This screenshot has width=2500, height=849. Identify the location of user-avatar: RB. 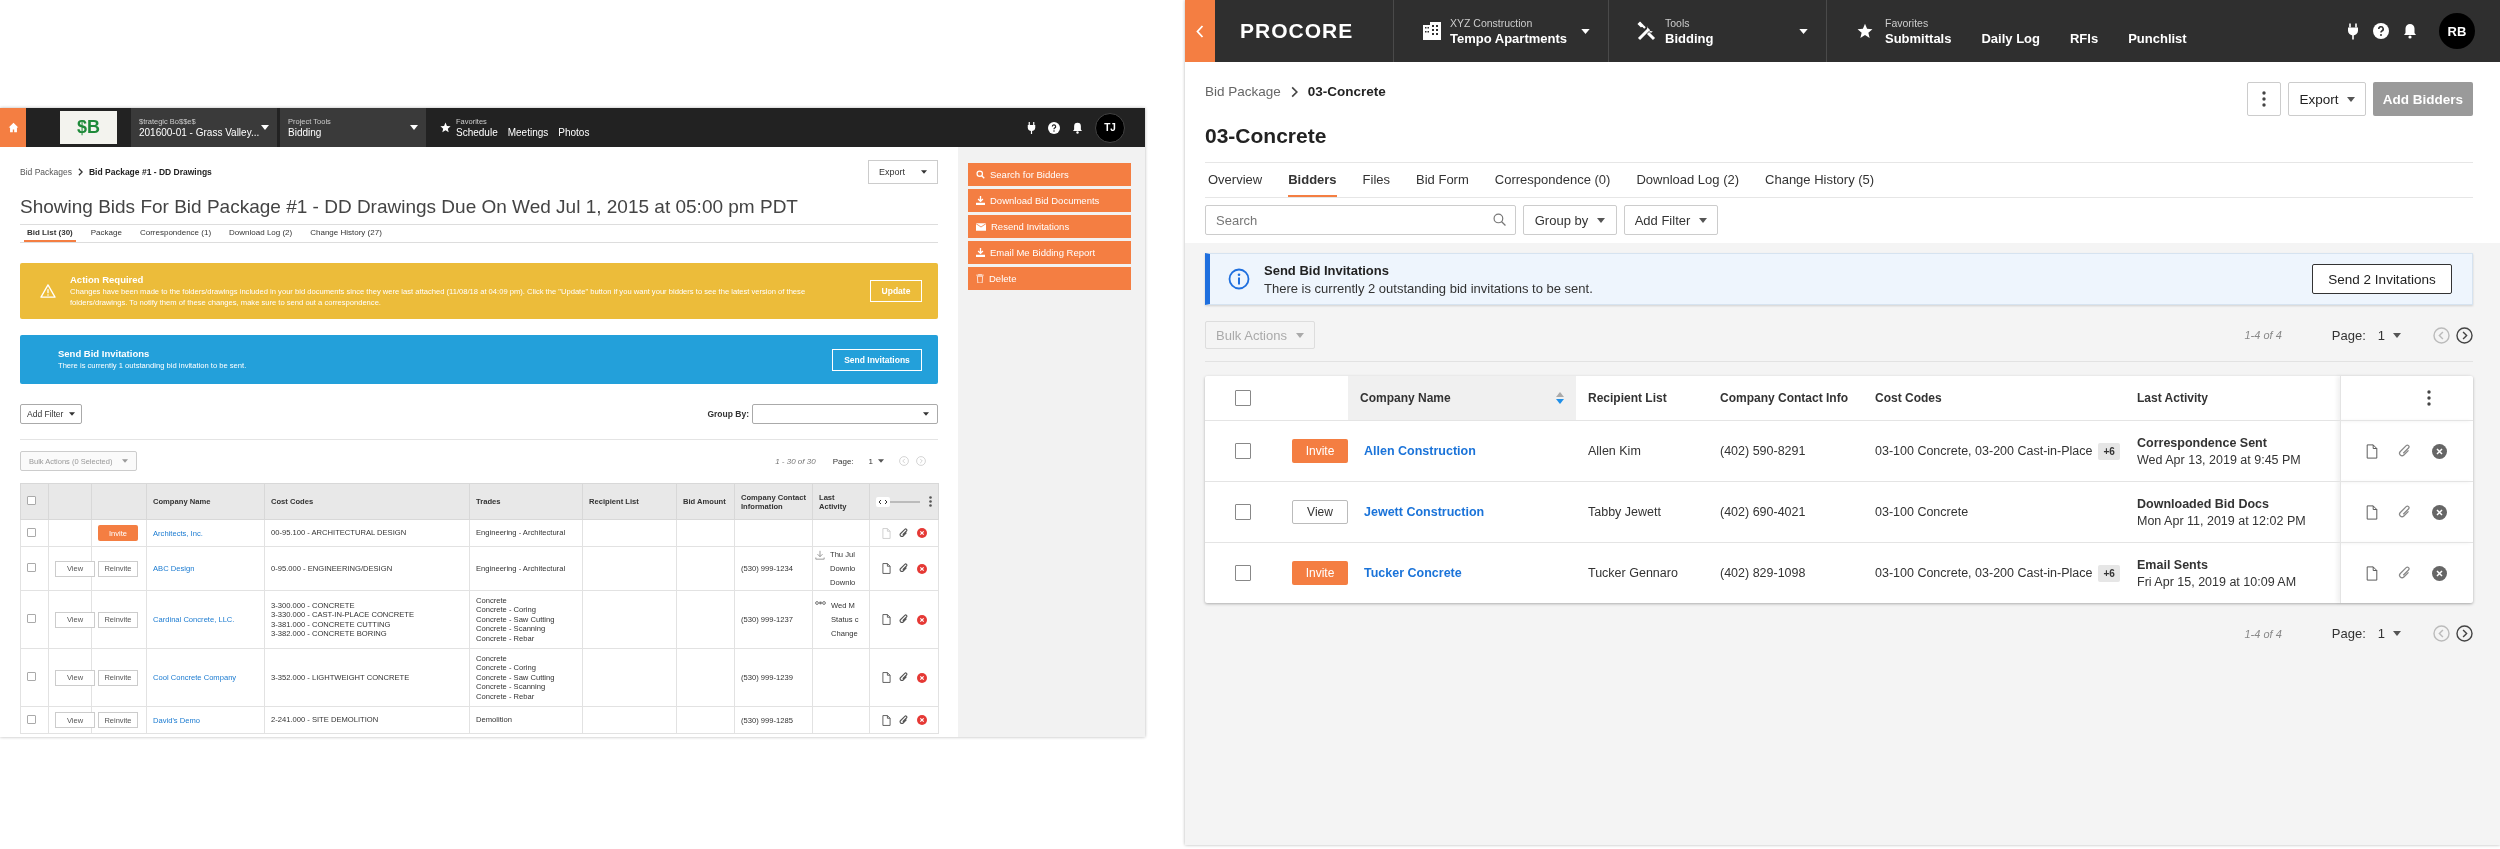
(2457, 31).